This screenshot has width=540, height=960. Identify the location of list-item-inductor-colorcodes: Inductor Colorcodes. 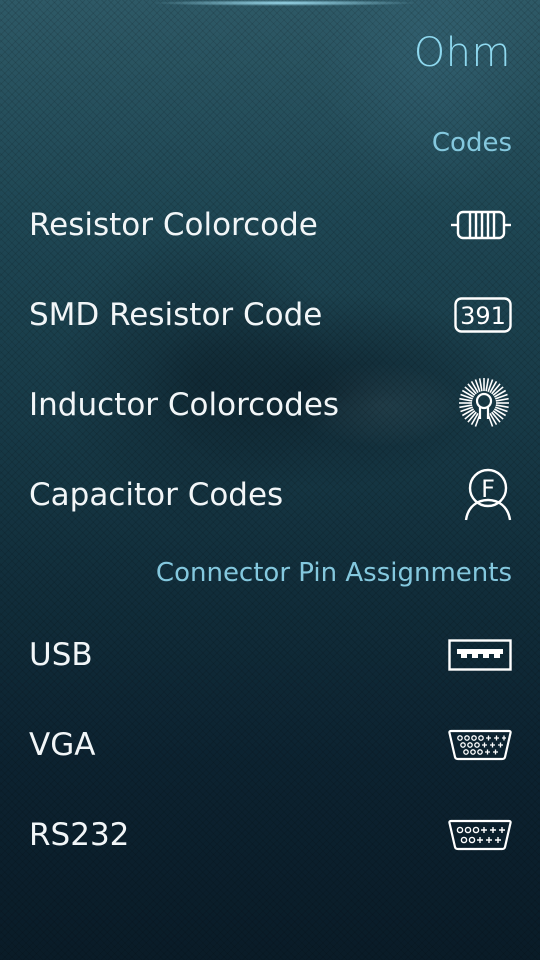
(270, 405).